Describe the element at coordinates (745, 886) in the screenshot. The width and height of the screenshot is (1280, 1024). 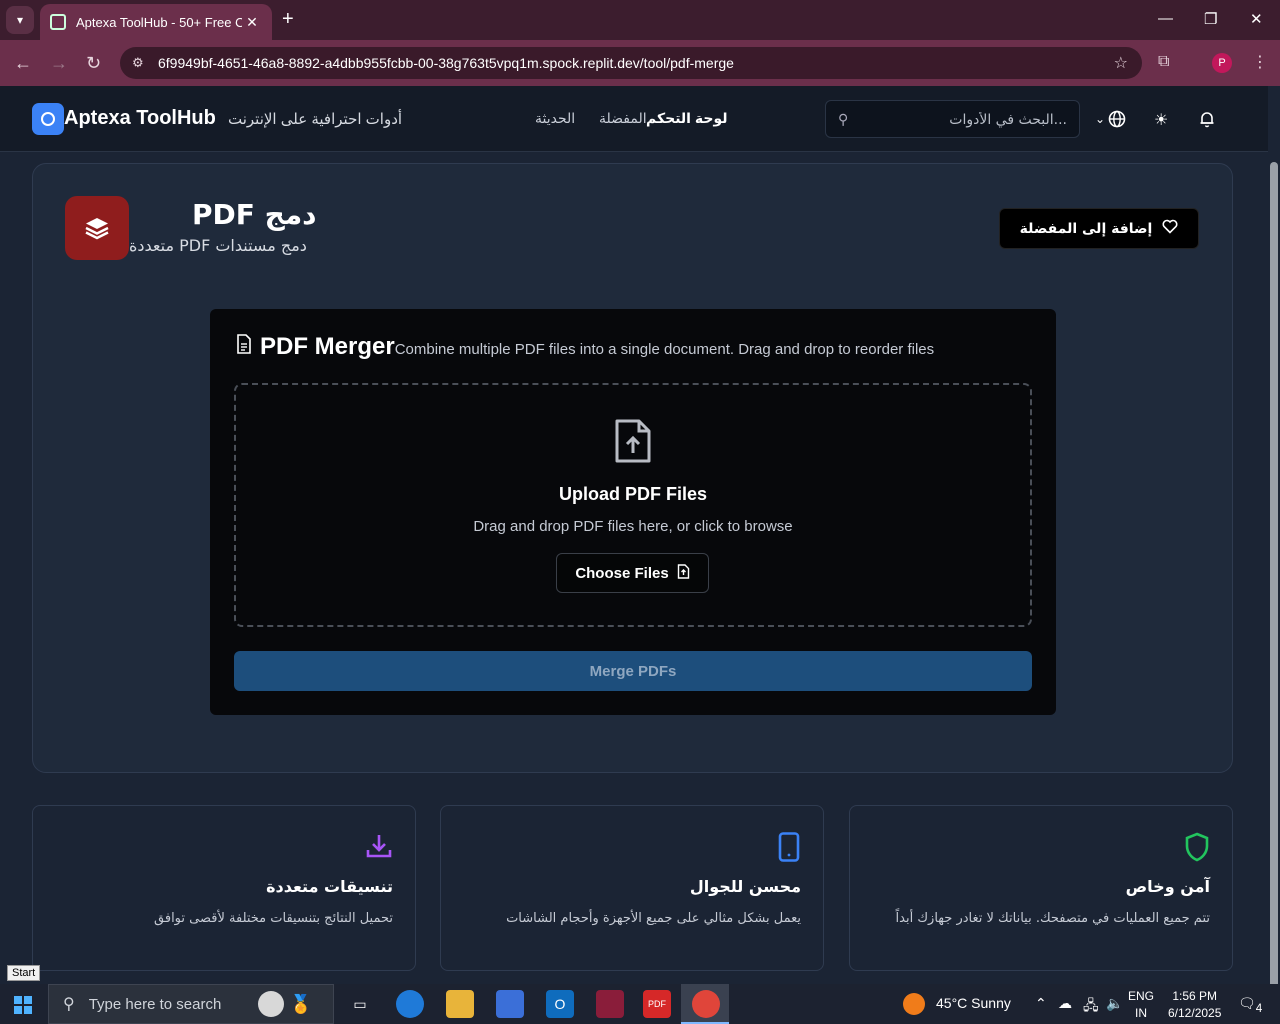
I see `feature-title: محسن للجوال` at that location.